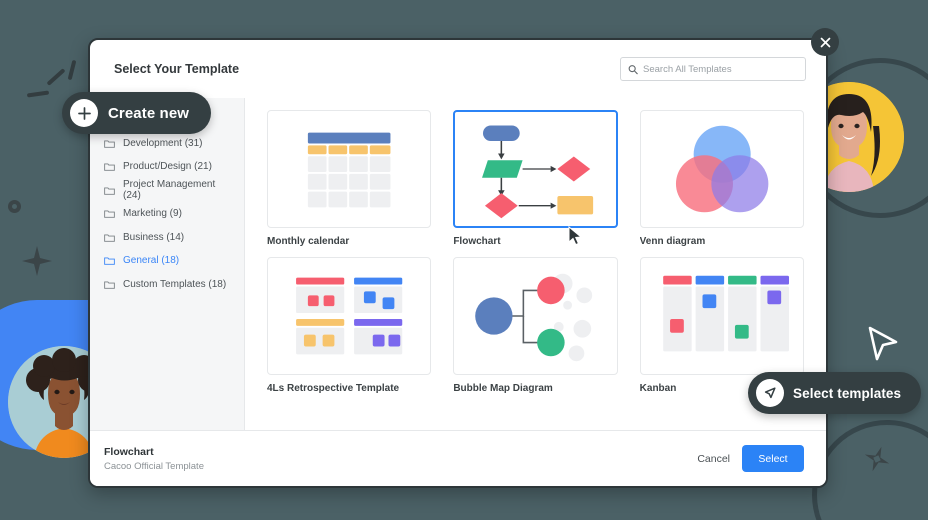  Describe the element at coordinates (773, 458) in the screenshot. I see `select-button: Select` at that location.